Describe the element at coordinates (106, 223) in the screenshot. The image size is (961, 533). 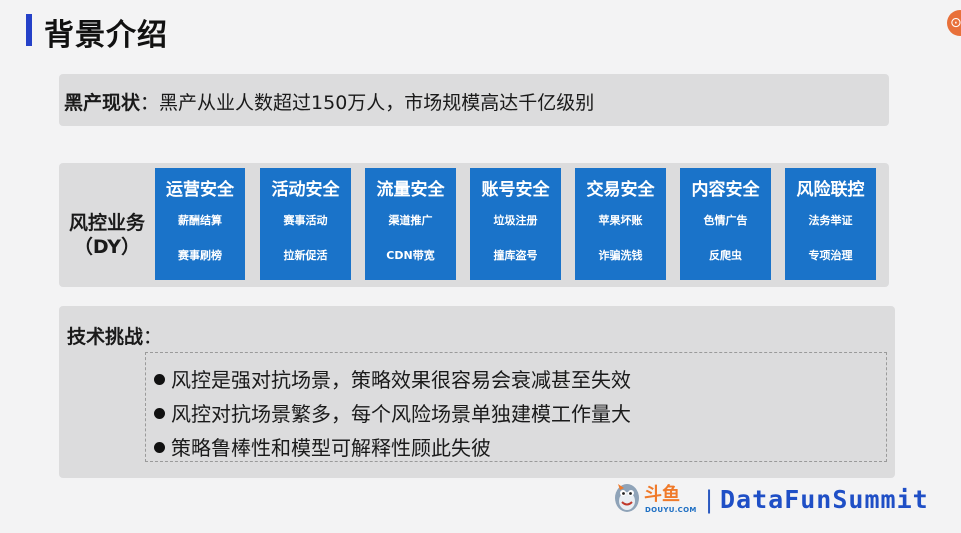
I see `business-label-line1: 风控业务` at that location.